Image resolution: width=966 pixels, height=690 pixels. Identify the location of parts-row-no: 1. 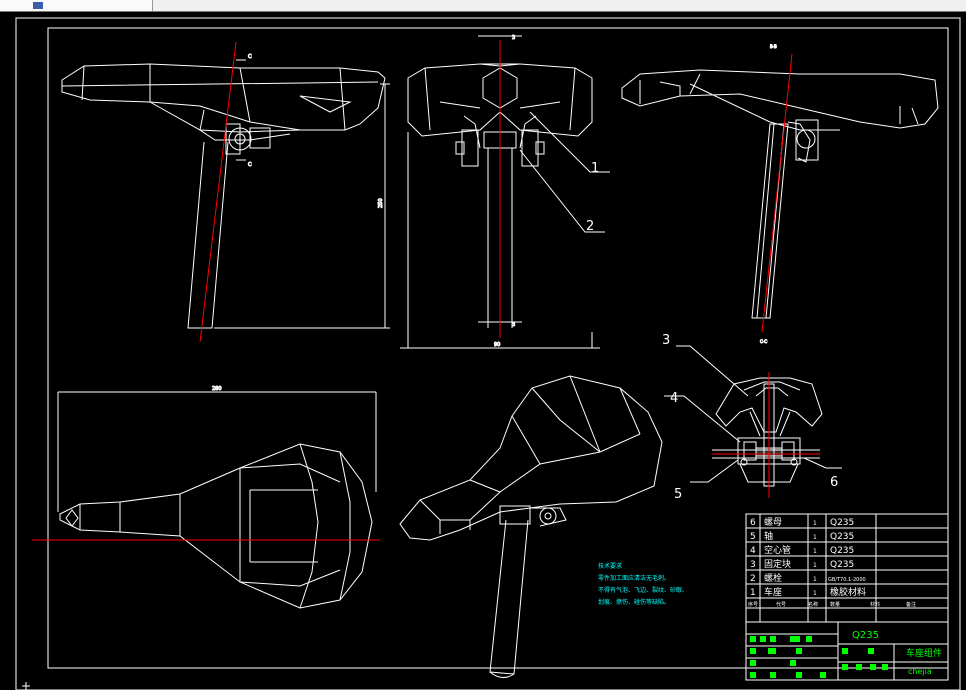
(753, 593).